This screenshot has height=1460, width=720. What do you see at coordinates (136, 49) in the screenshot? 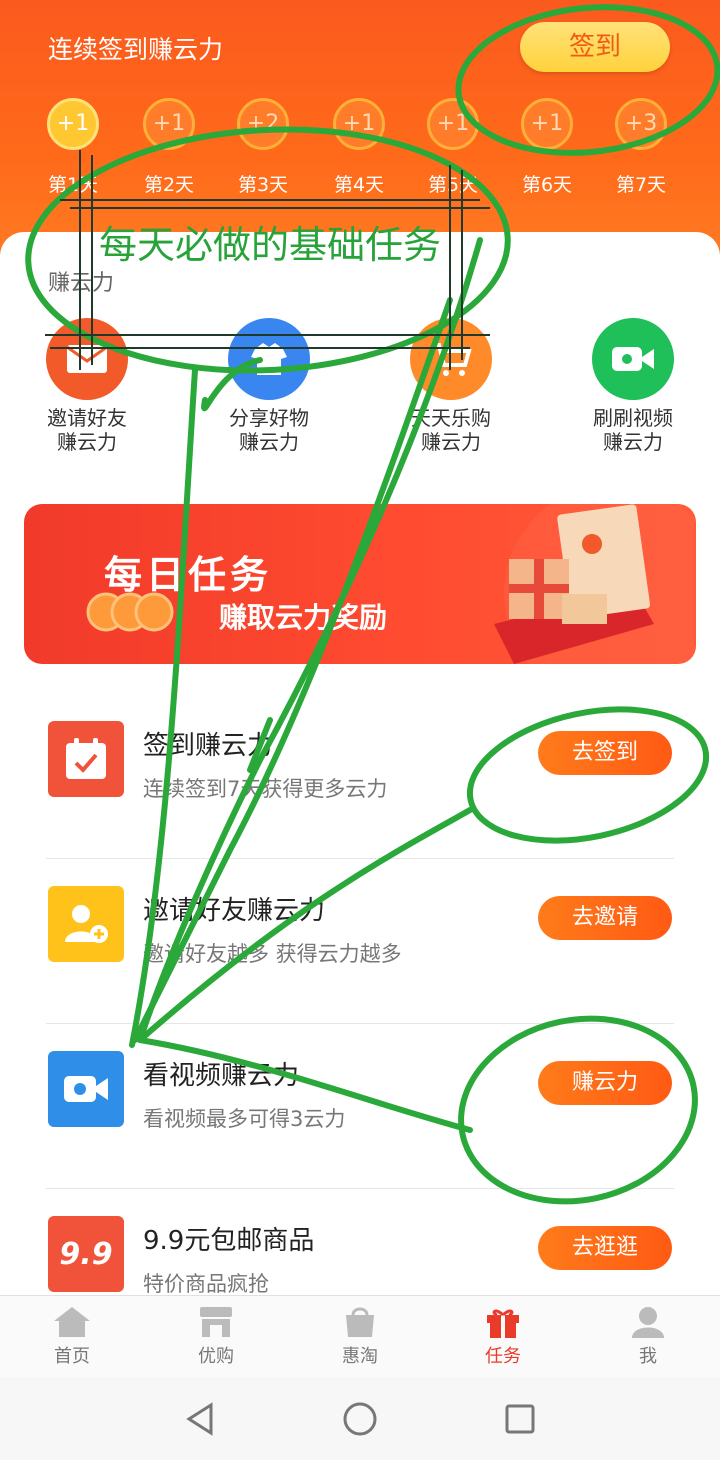
I see `header-title: 连续签到赚云力` at bounding box center [136, 49].